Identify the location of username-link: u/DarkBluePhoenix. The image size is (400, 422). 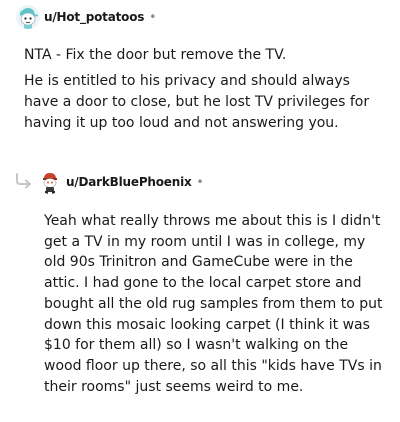
(129, 182).